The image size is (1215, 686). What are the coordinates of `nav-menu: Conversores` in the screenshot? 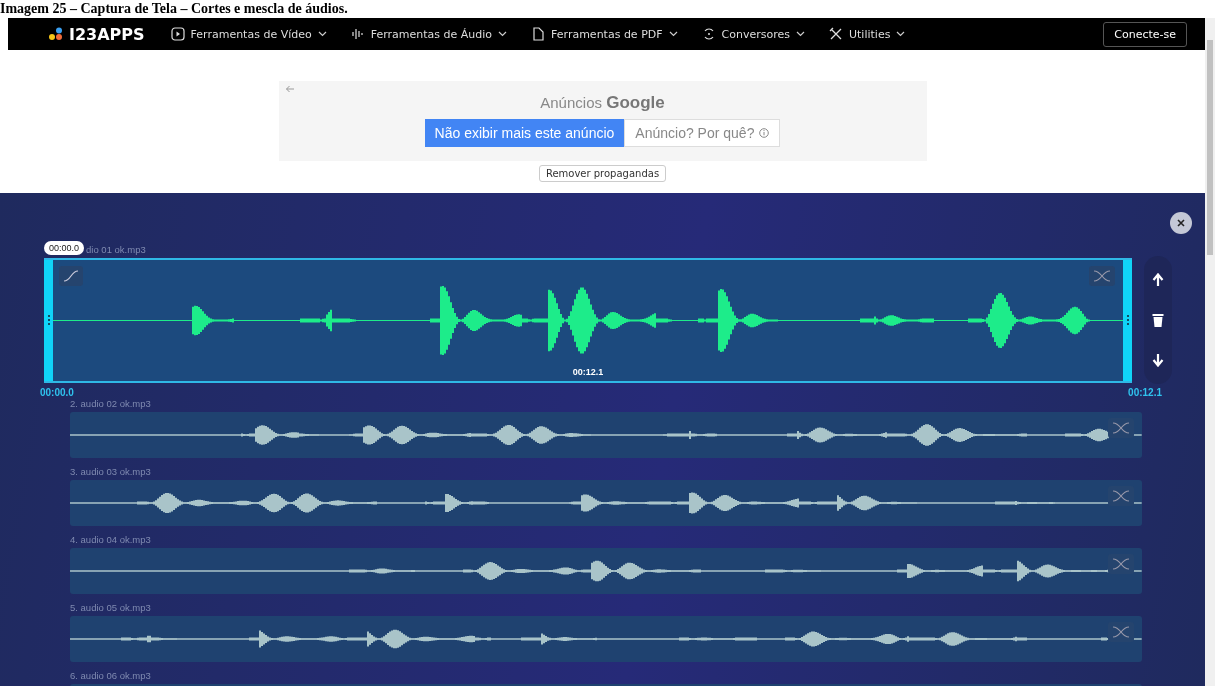 It's located at (755, 34).